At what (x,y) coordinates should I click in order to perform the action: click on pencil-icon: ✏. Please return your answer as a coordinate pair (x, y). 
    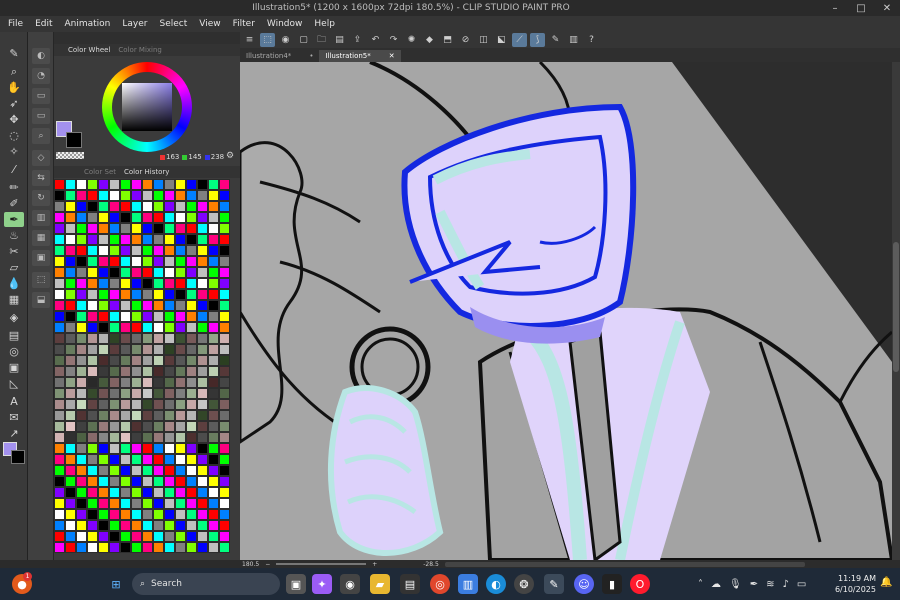
    Looking at the image, I should click on (14, 187).